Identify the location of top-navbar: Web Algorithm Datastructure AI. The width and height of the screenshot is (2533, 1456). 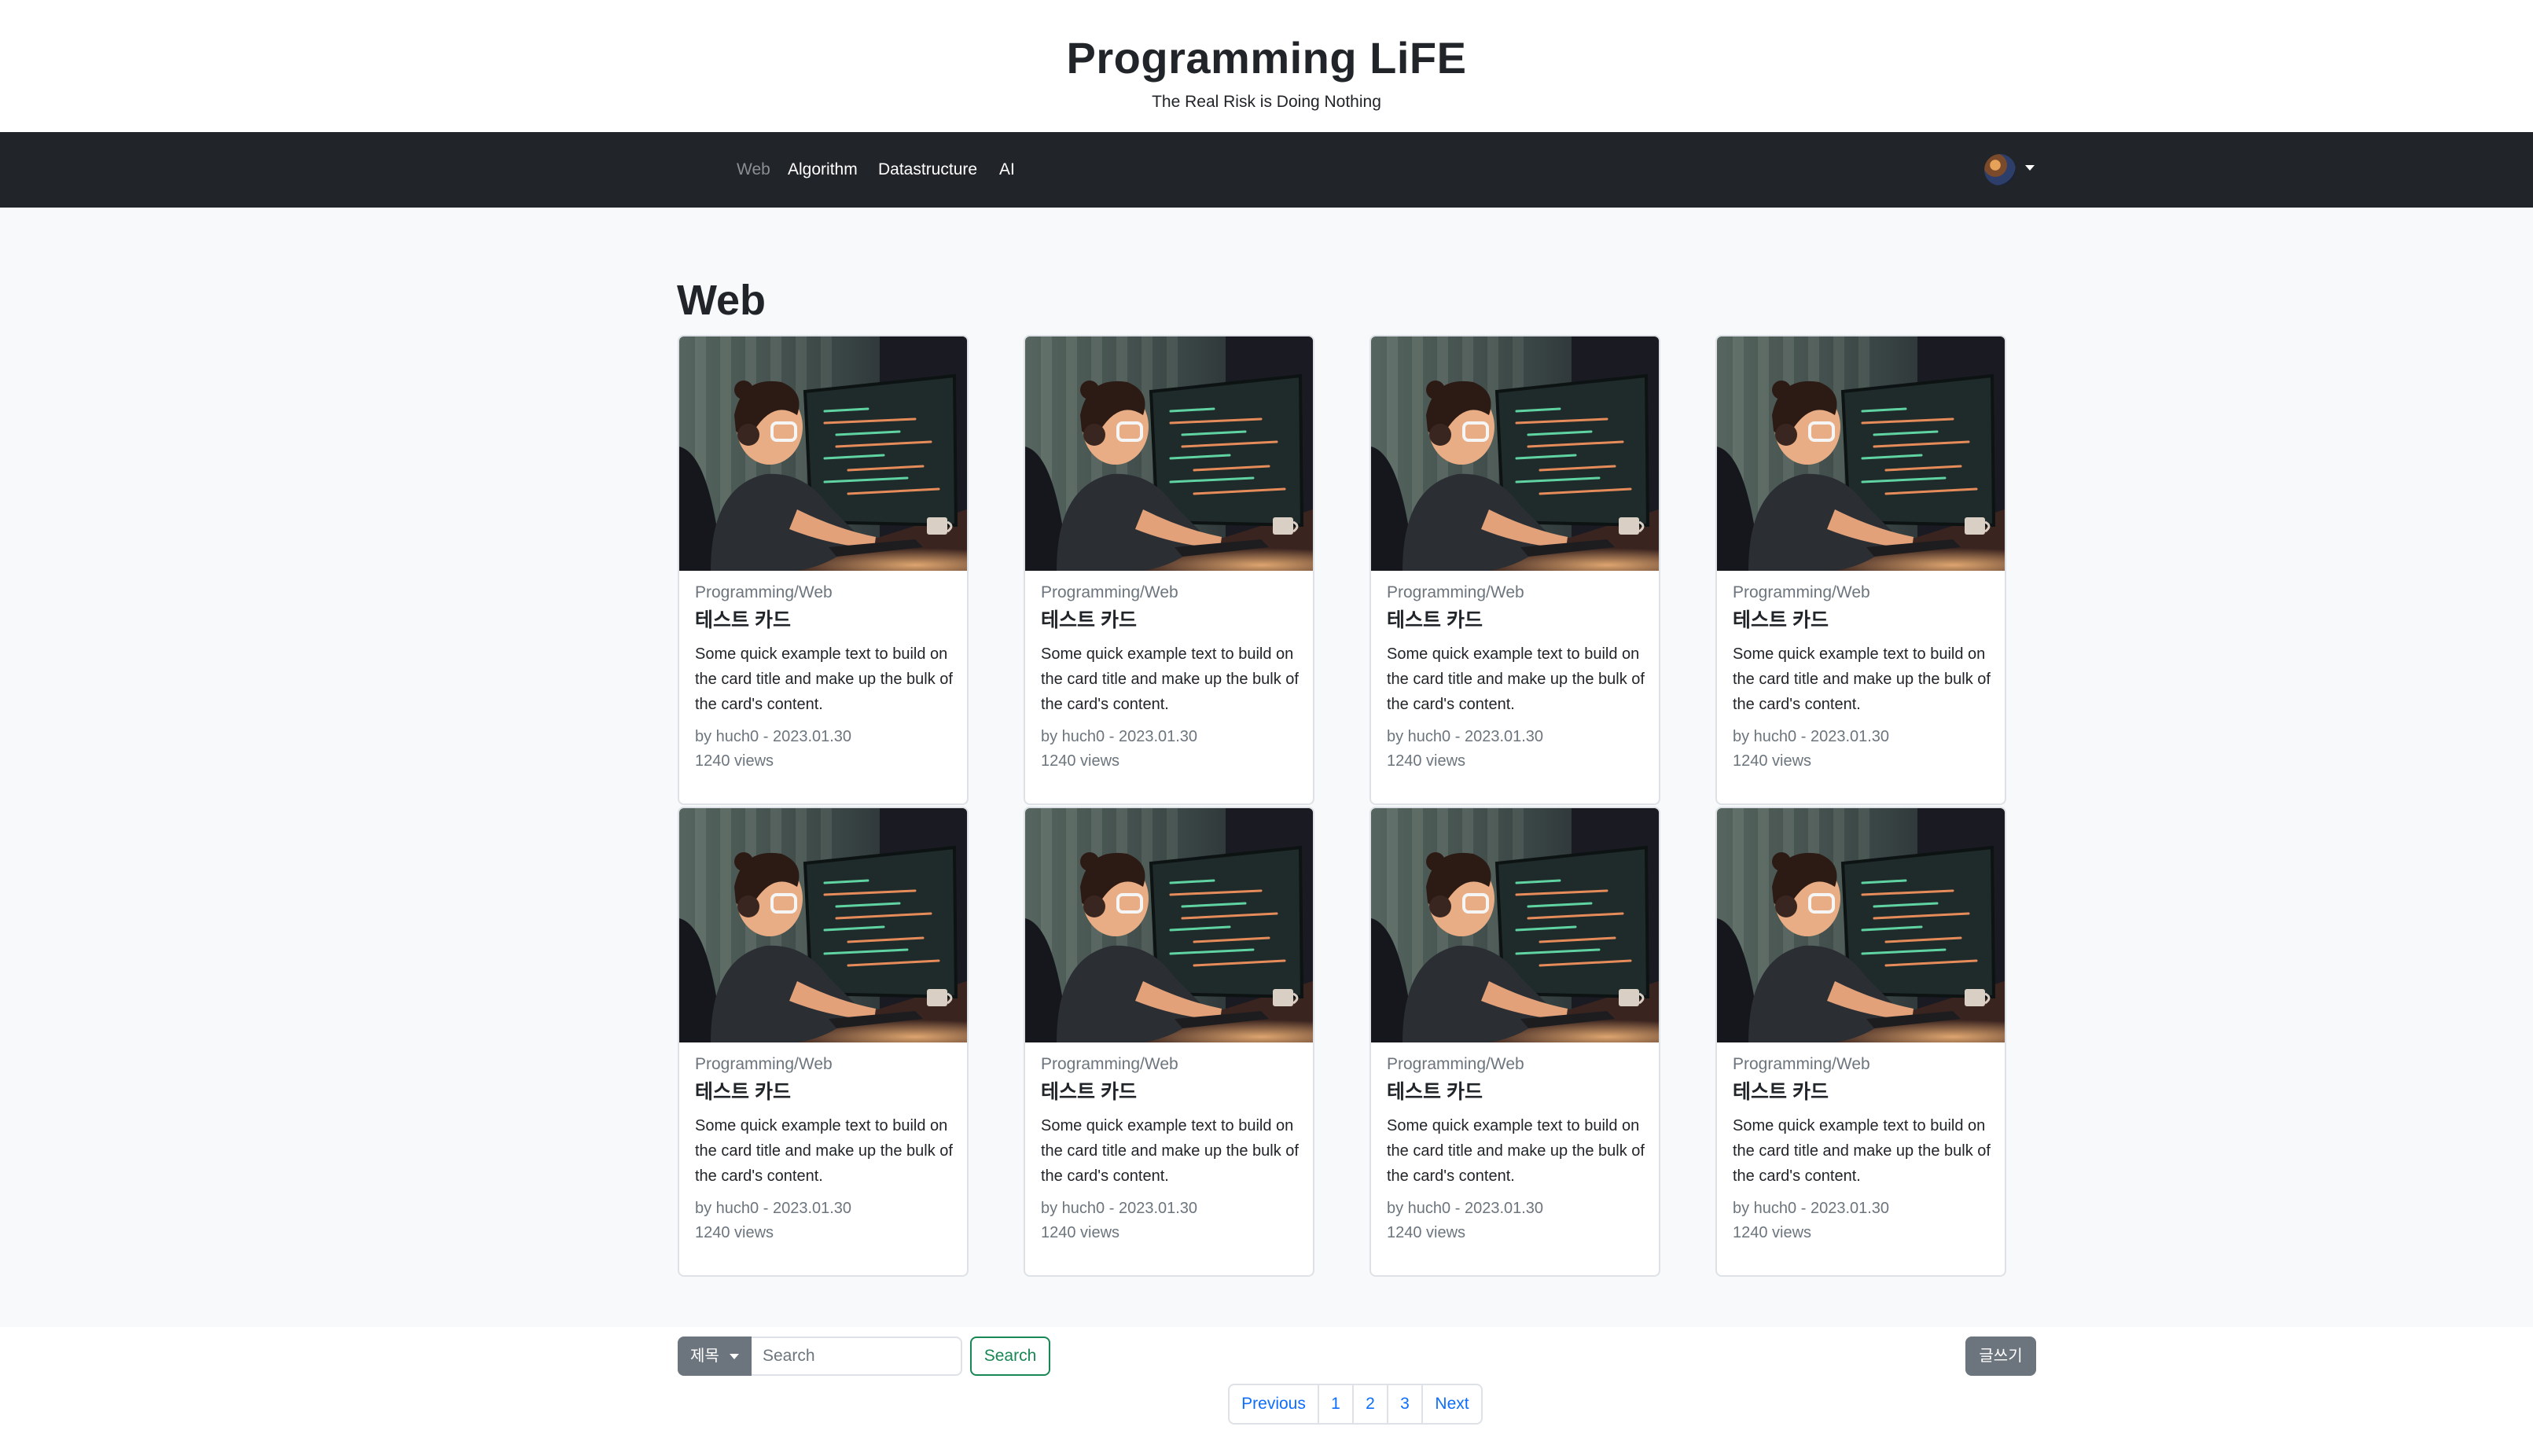
(1266, 170).